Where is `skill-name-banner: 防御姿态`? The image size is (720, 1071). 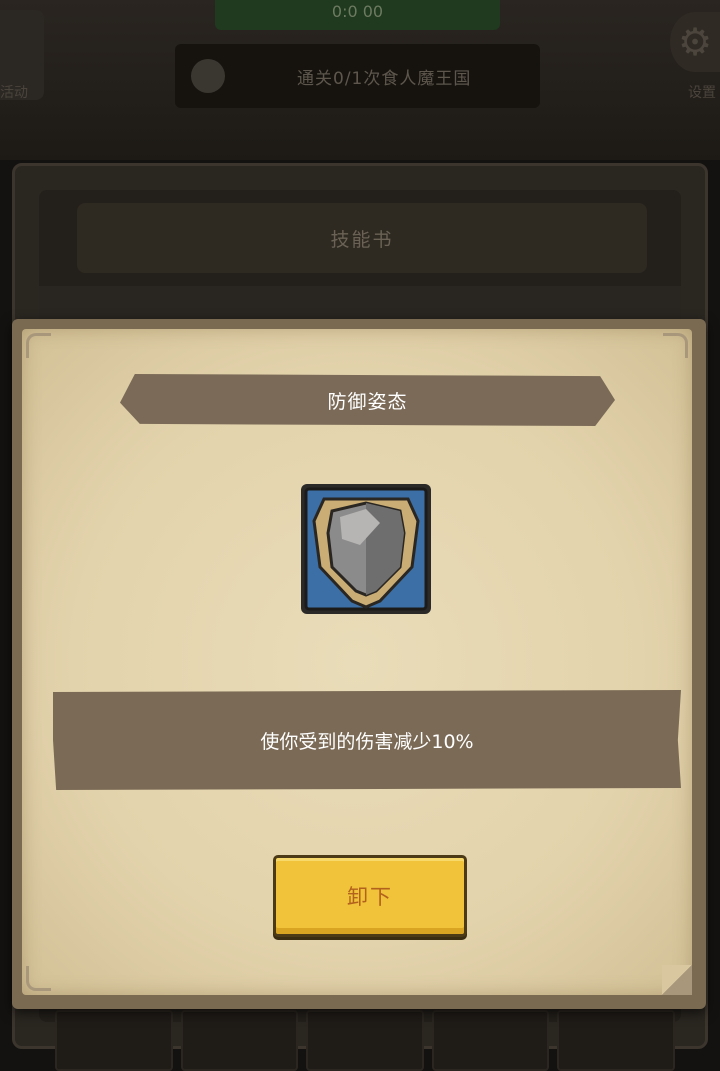
skill-name-banner: 防御姿态 is located at coordinates (367, 400).